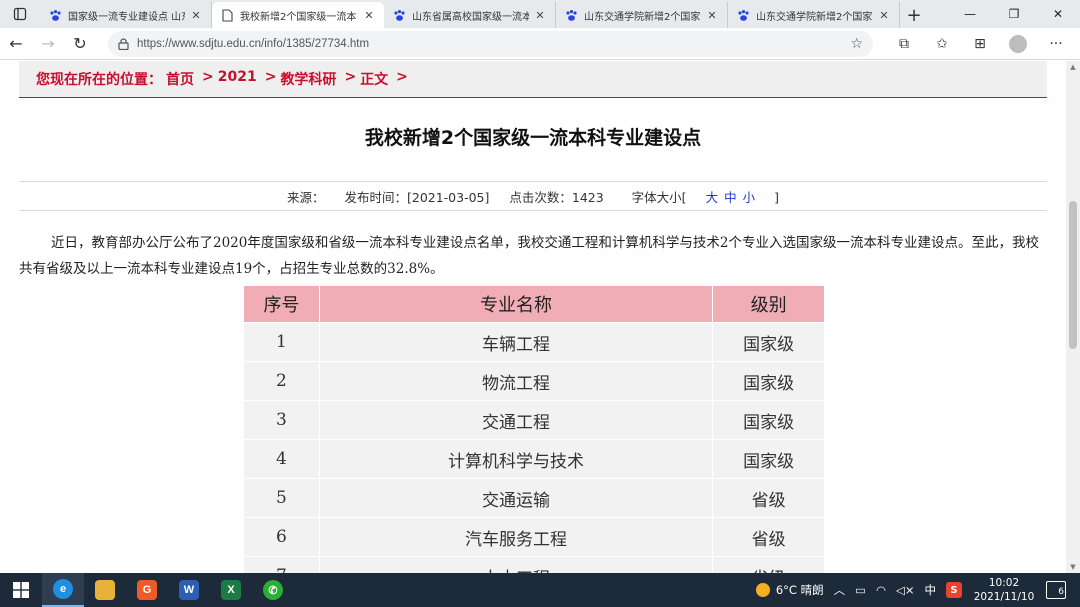 The width and height of the screenshot is (1080, 607). Describe the element at coordinates (881, 590) in the screenshot. I see `wifi-button: ◠` at that location.